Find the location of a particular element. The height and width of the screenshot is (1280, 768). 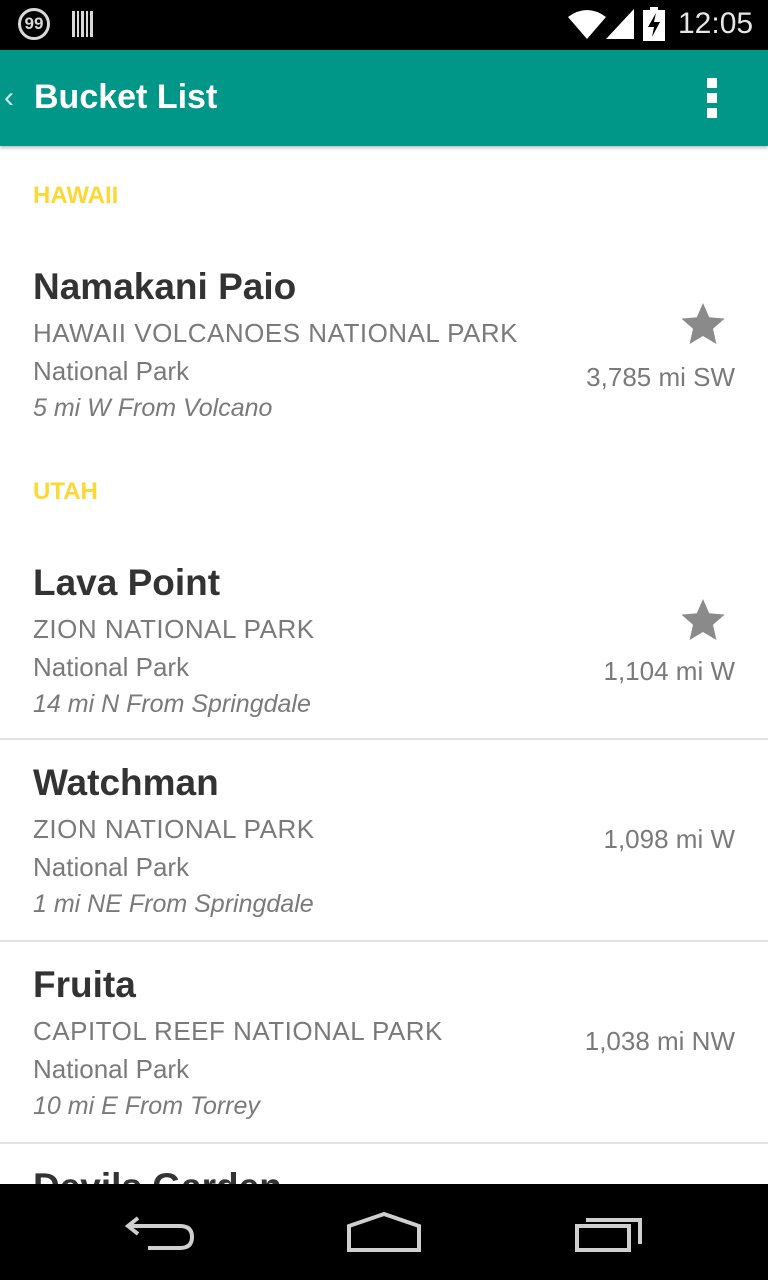

action-bar: ‹ Bucket List is located at coordinates (384, 98).